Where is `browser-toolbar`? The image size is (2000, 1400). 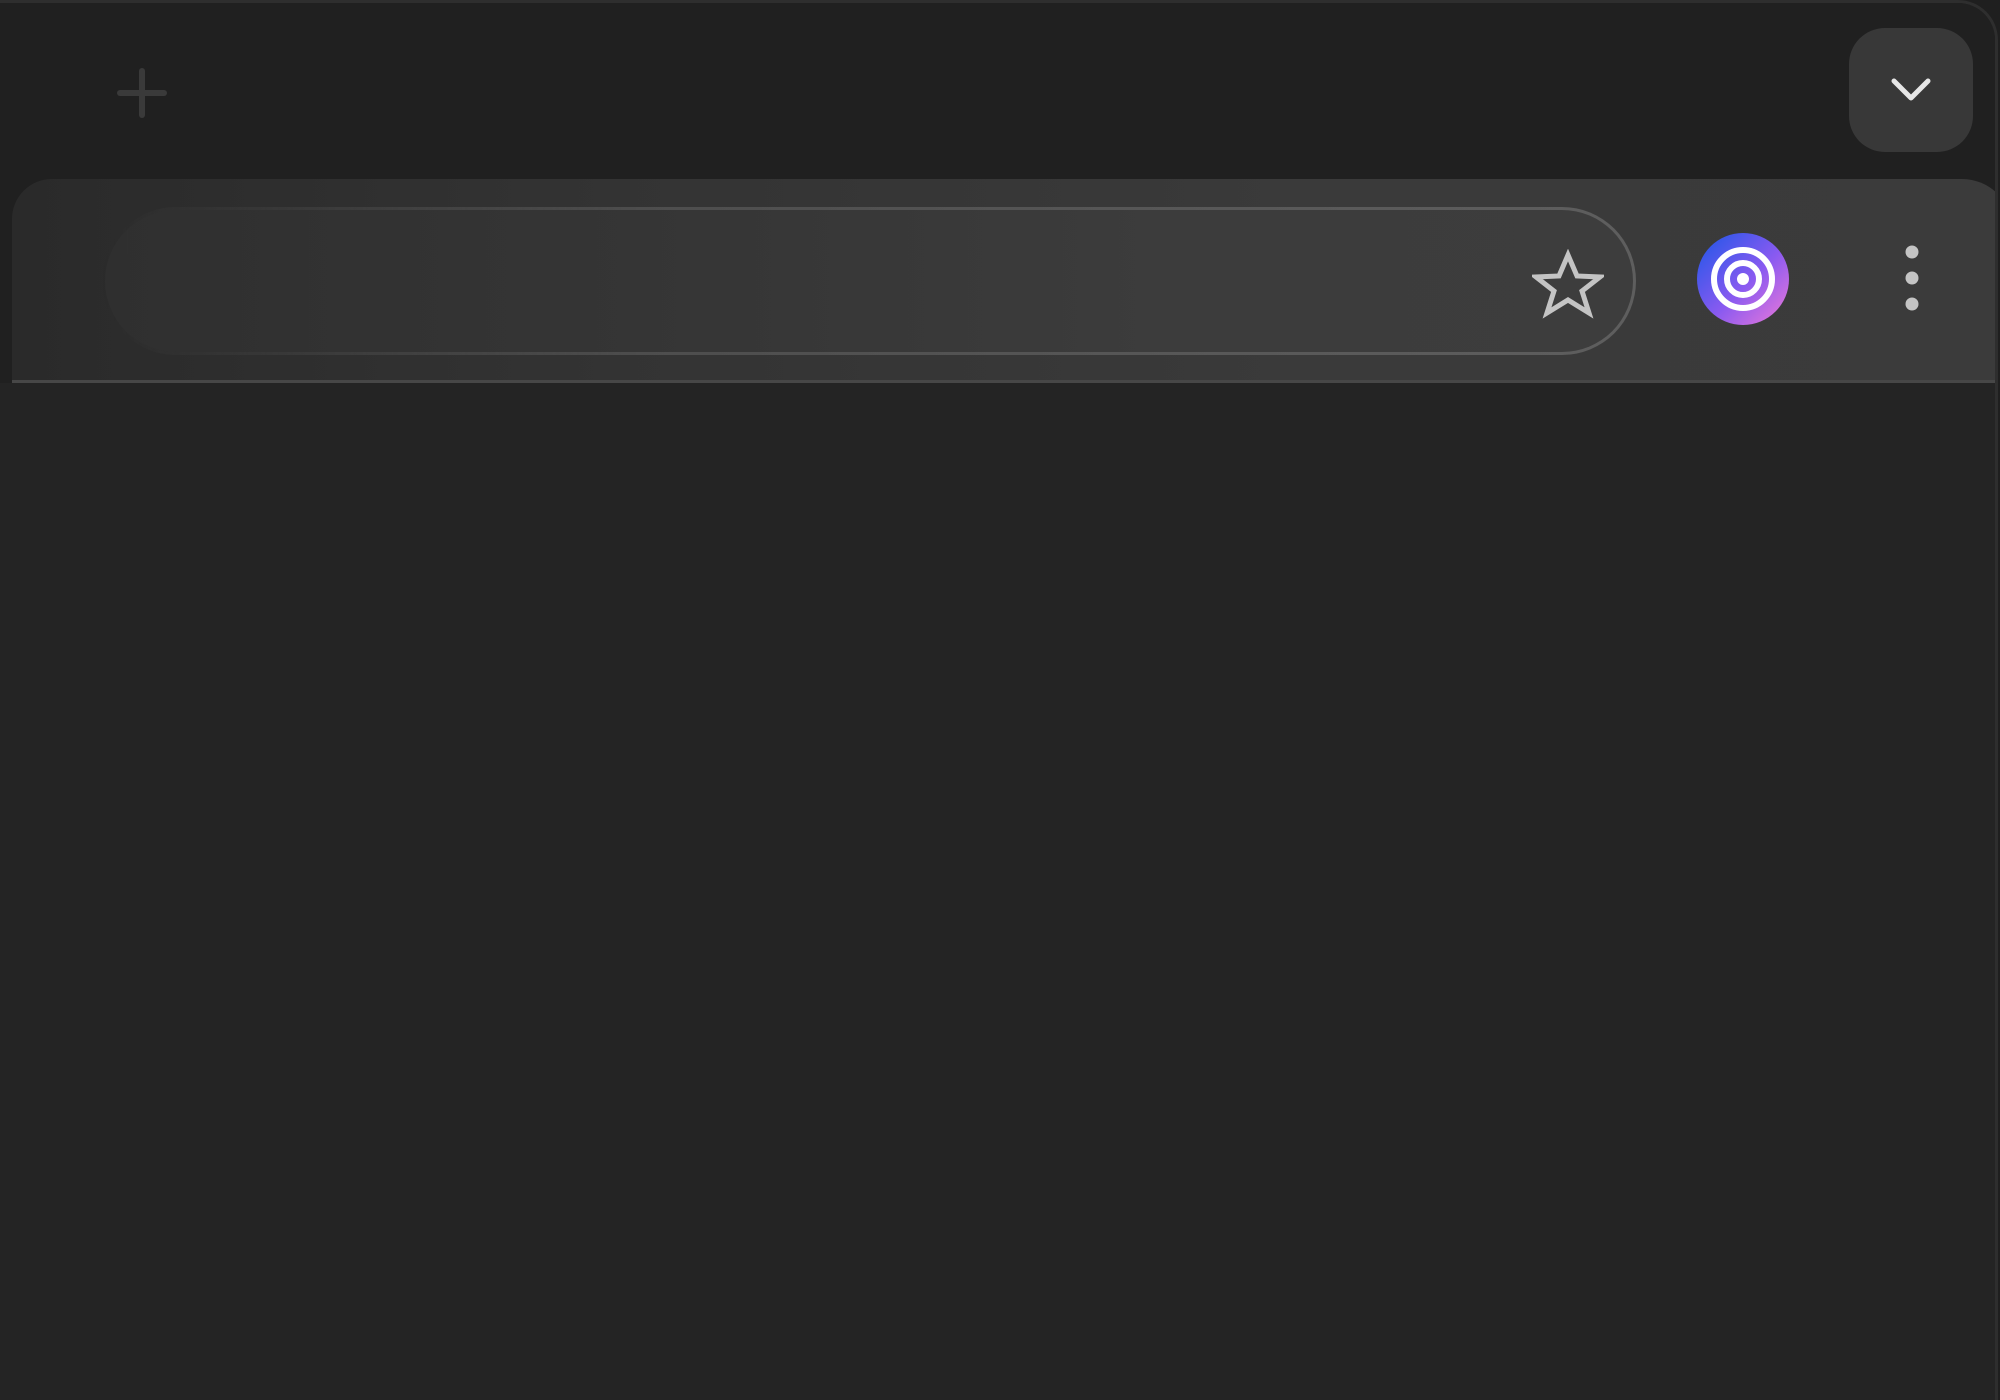 browser-toolbar is located at coordinates (1003, 281).